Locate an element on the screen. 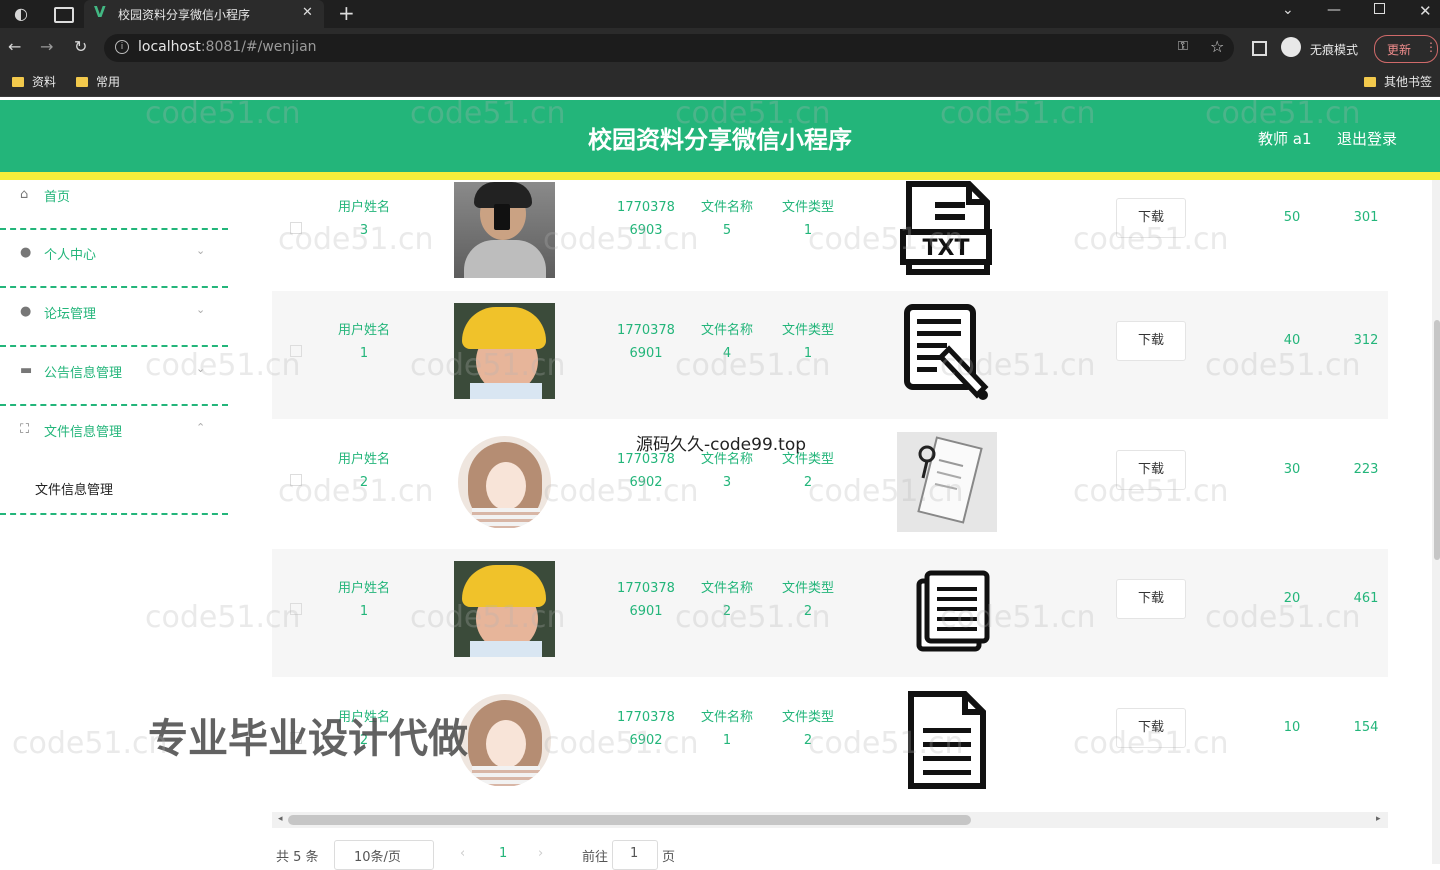  table-row: 用户姓名 1 1770378 6901 文件名称 4 文件类型 1 下载 40 312 is located at coordinates (830, 355).